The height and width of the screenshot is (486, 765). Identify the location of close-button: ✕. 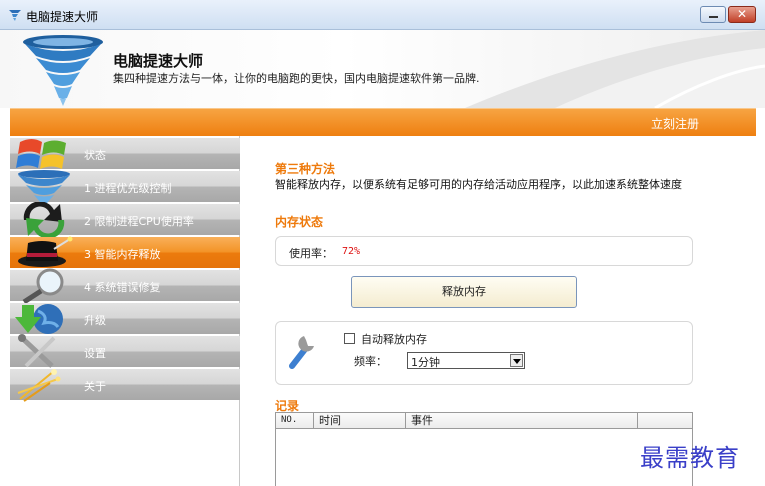
(742, 14).